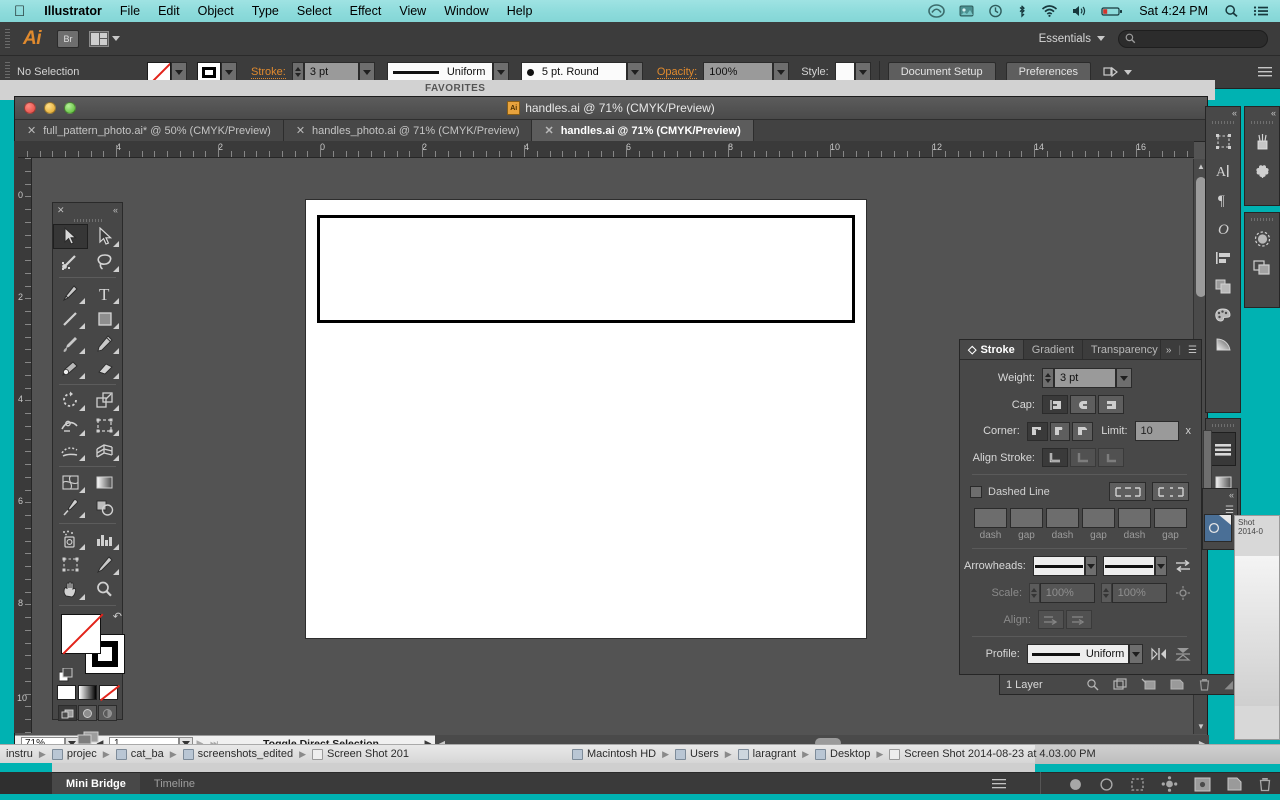 This screenshot has width=1280, height=800. I want to click on tab-gradient: Gradient, so click(1053, 349).